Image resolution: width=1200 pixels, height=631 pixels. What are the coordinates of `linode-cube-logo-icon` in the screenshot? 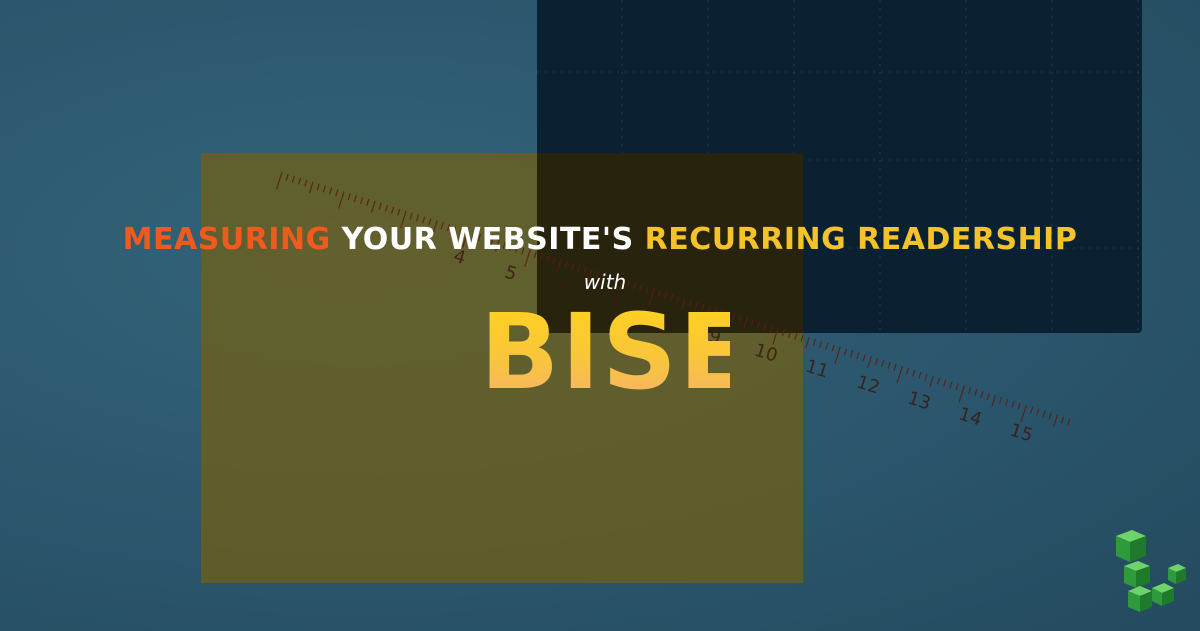 It's located at (1151, 571).